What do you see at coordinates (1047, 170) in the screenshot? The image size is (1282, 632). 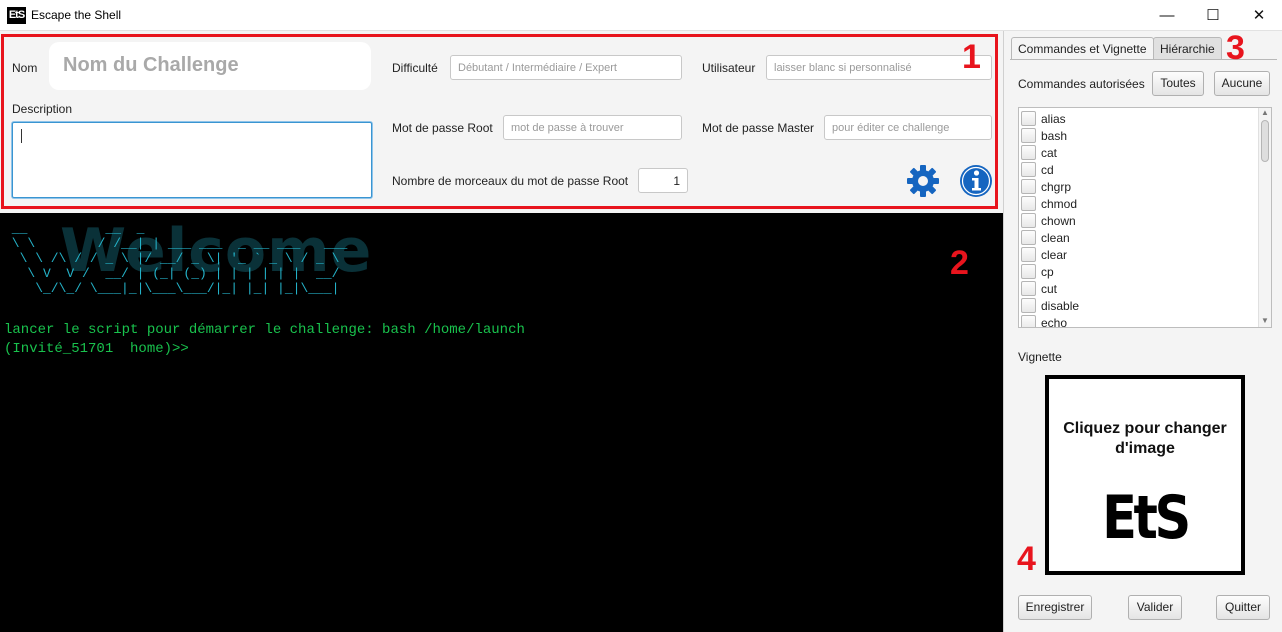 I see `command-label: cd` at bounding box center [1047, 170].